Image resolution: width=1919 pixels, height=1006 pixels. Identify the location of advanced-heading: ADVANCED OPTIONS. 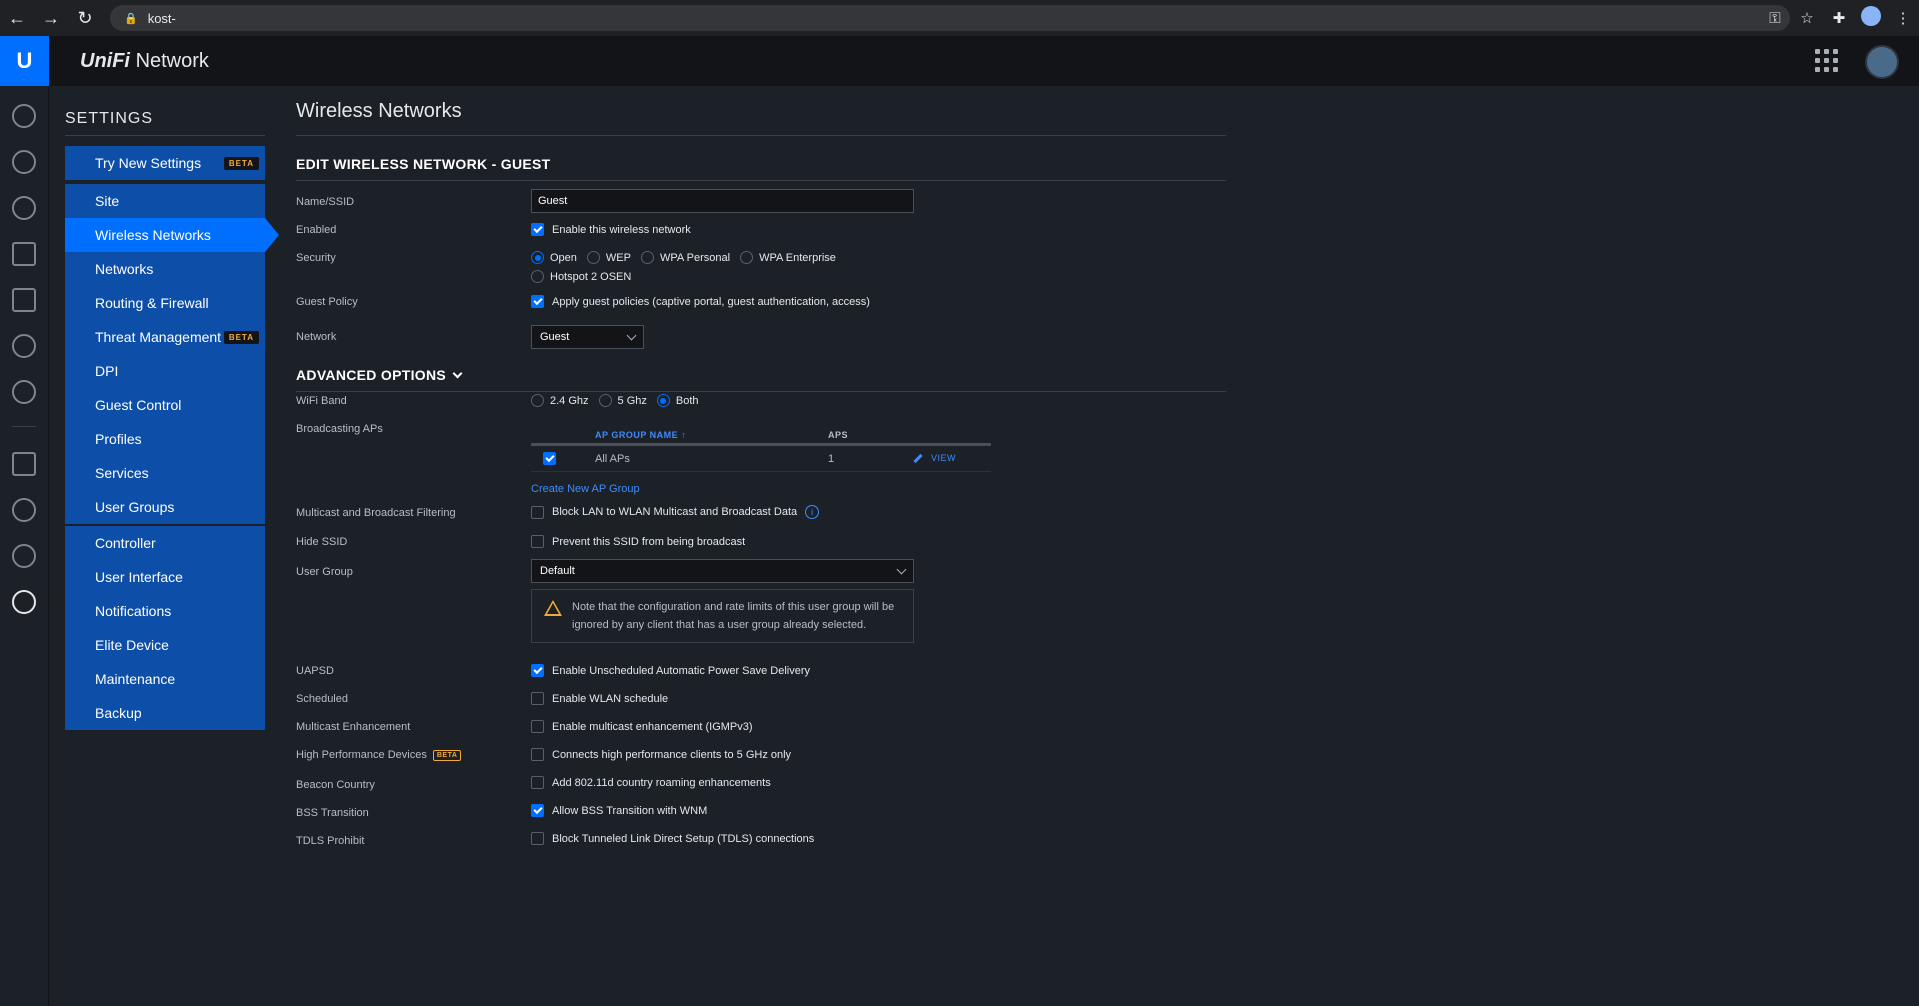
(371, 375).